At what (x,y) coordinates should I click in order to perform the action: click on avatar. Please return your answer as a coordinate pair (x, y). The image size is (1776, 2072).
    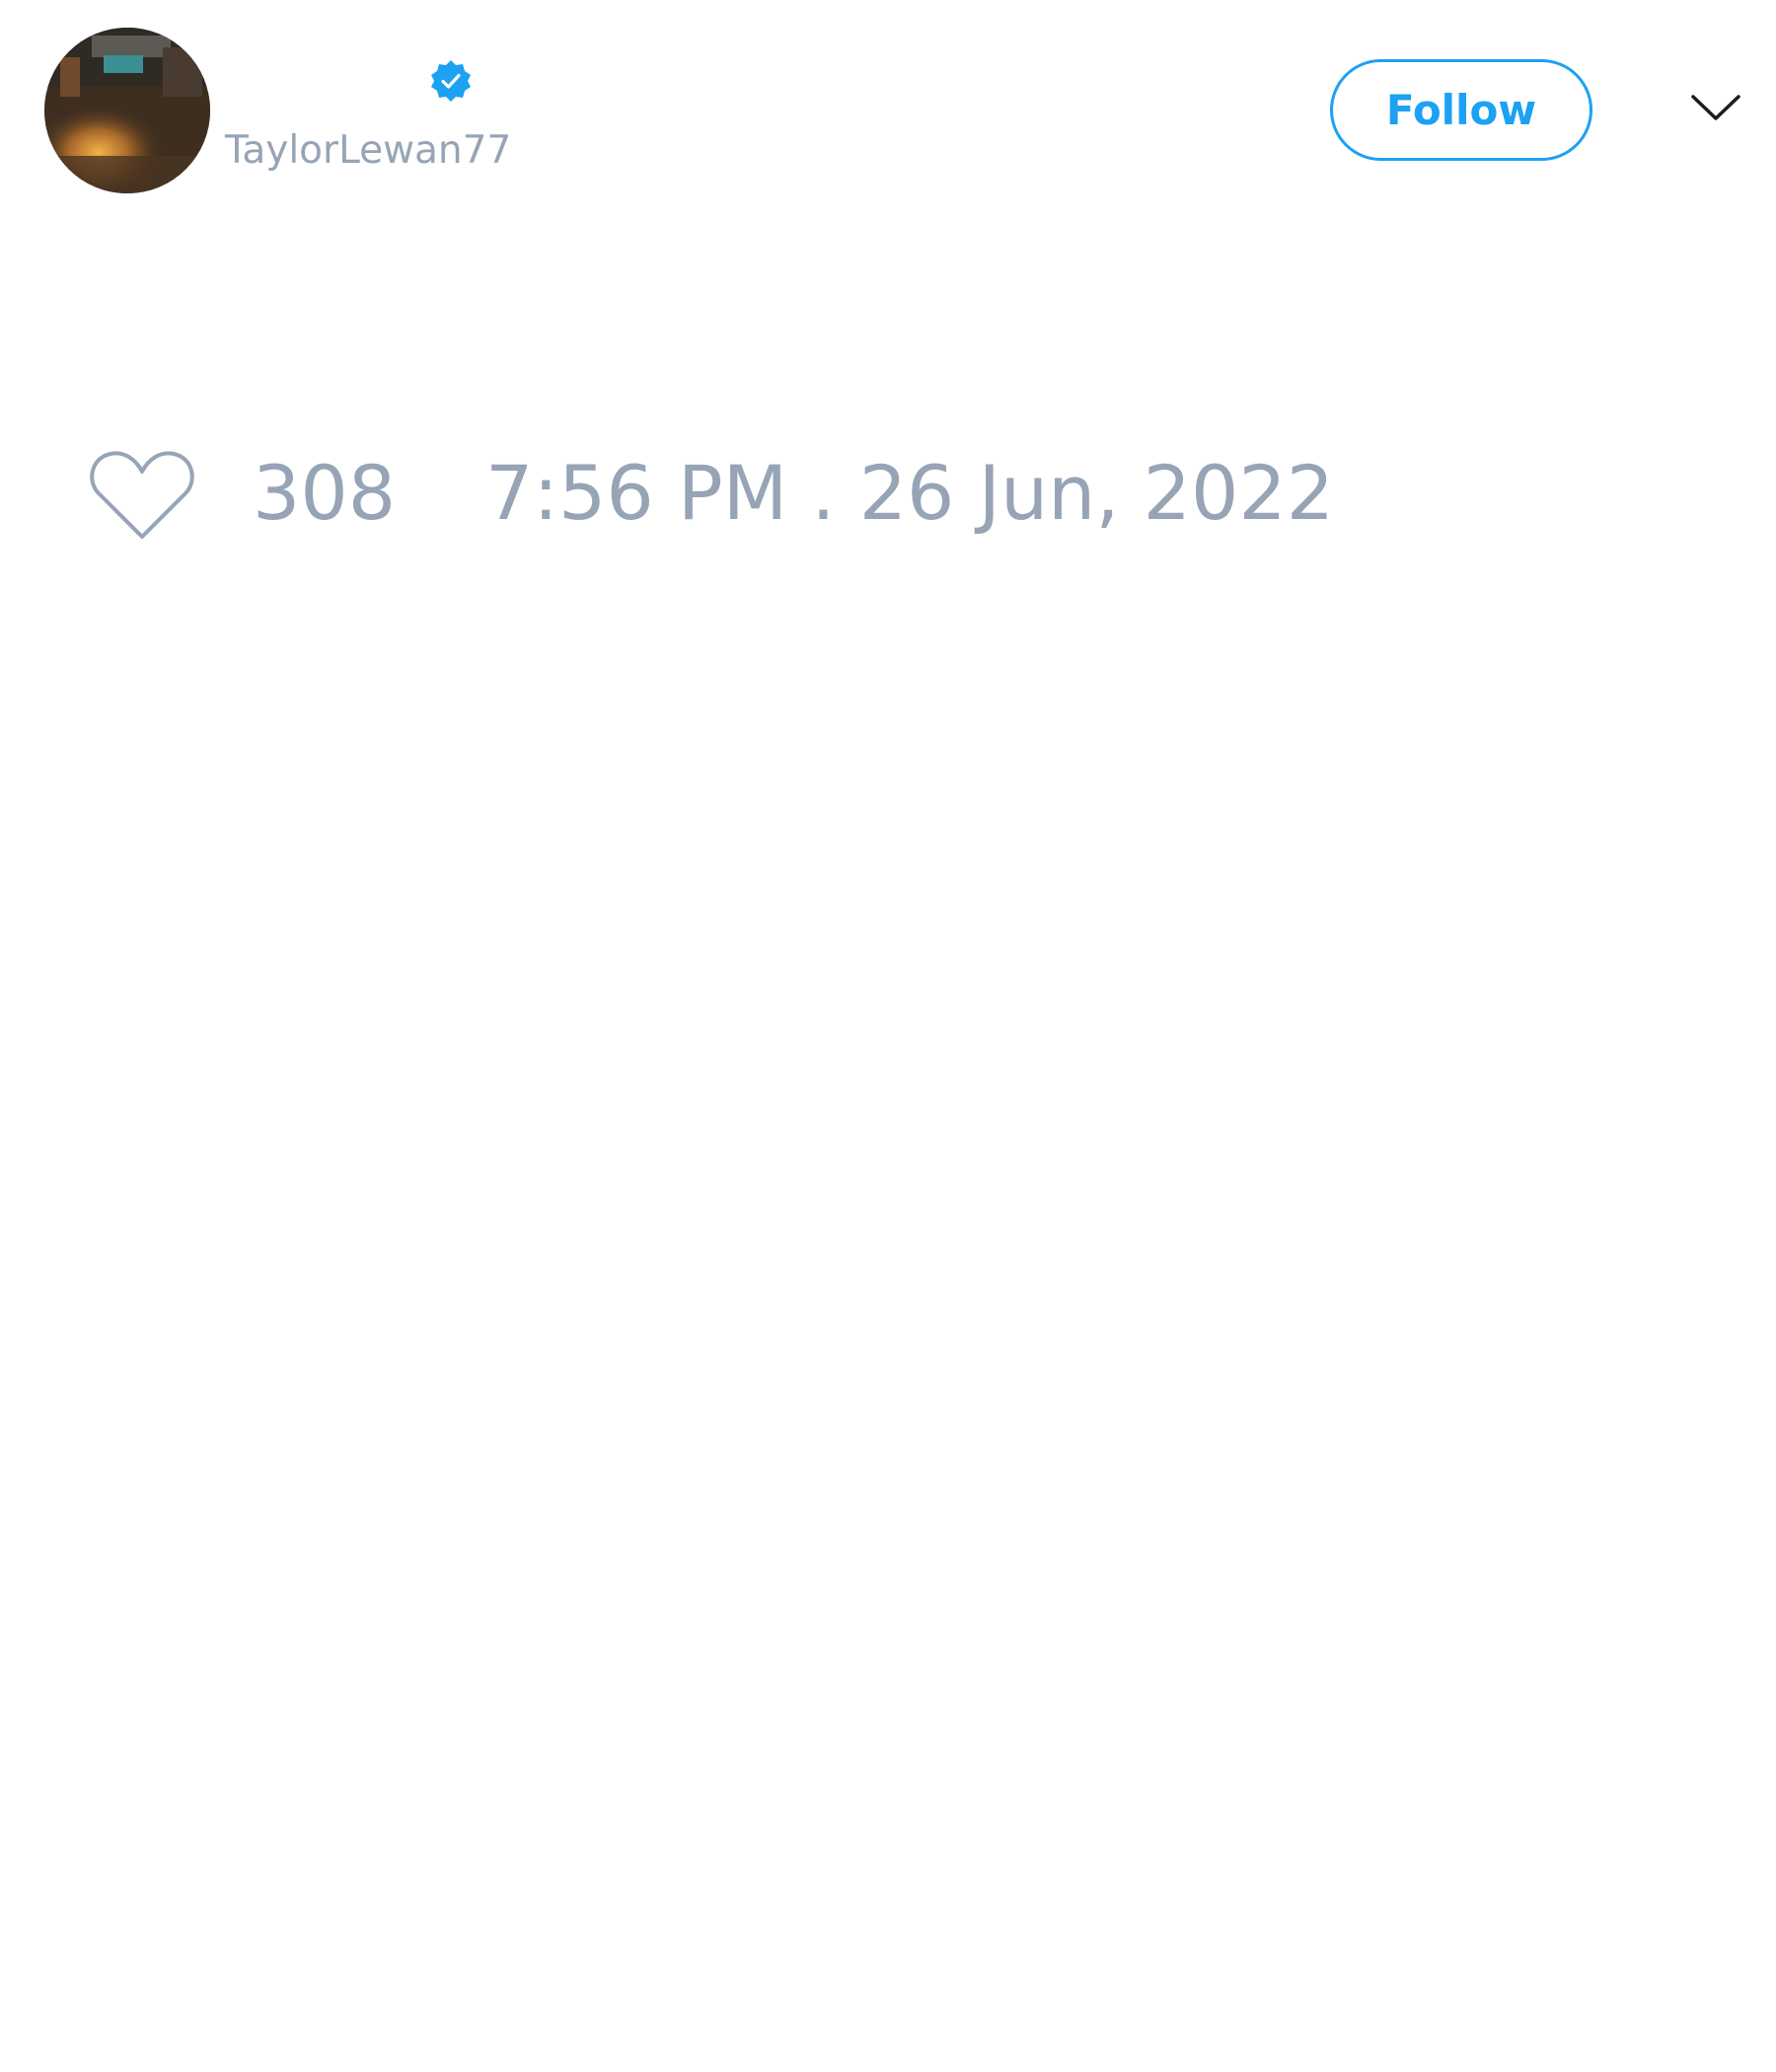
    Looking at the image, I should click on (127, 111).